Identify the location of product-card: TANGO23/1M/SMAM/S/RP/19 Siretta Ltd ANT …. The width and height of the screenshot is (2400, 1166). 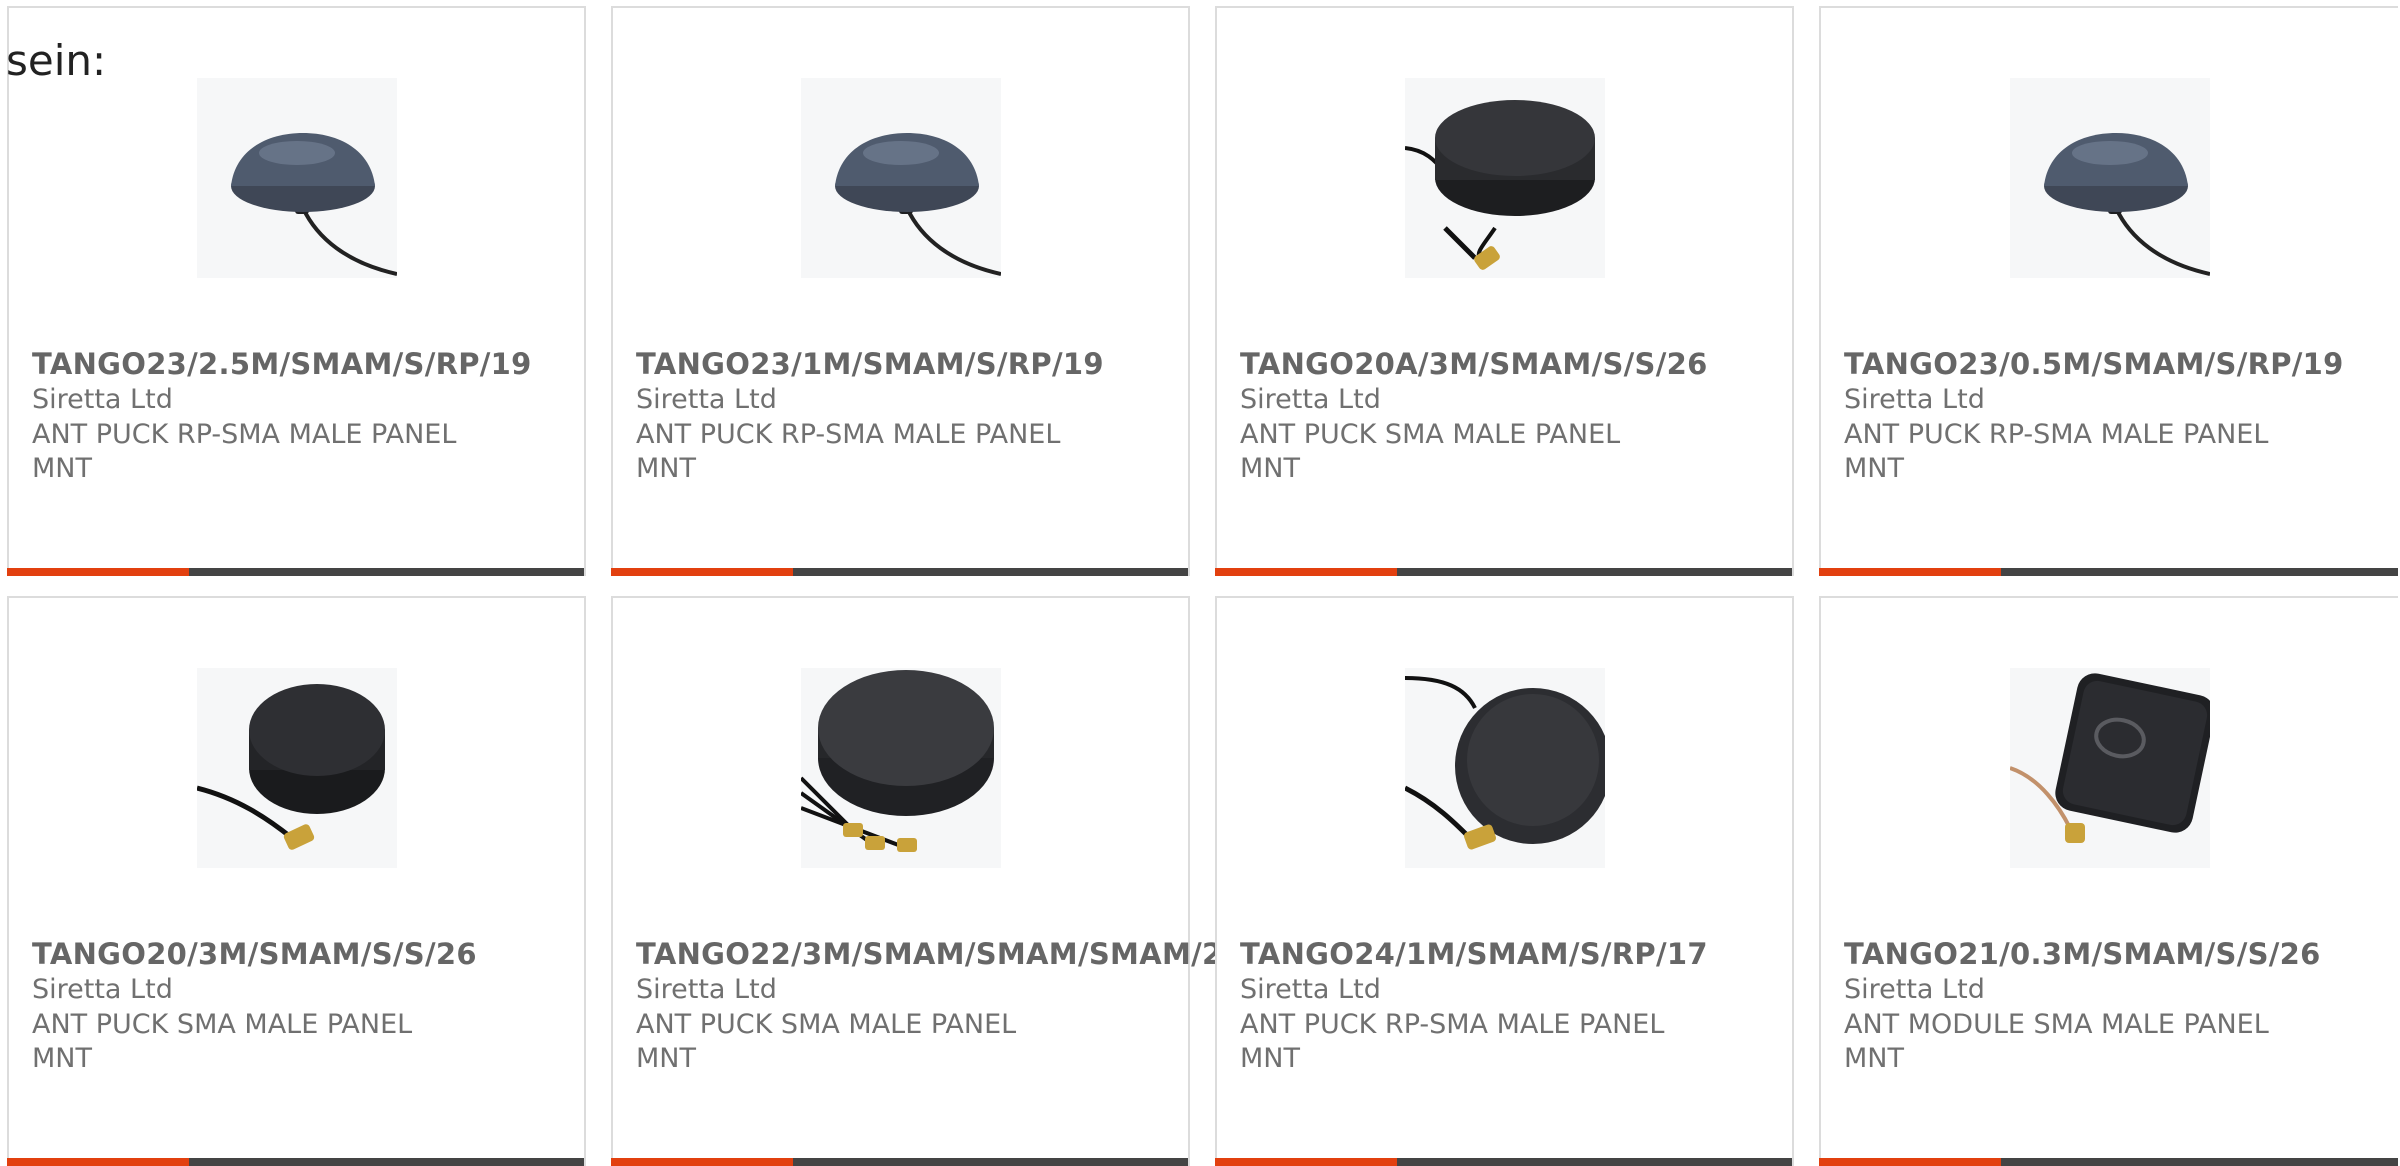
(900, 291).